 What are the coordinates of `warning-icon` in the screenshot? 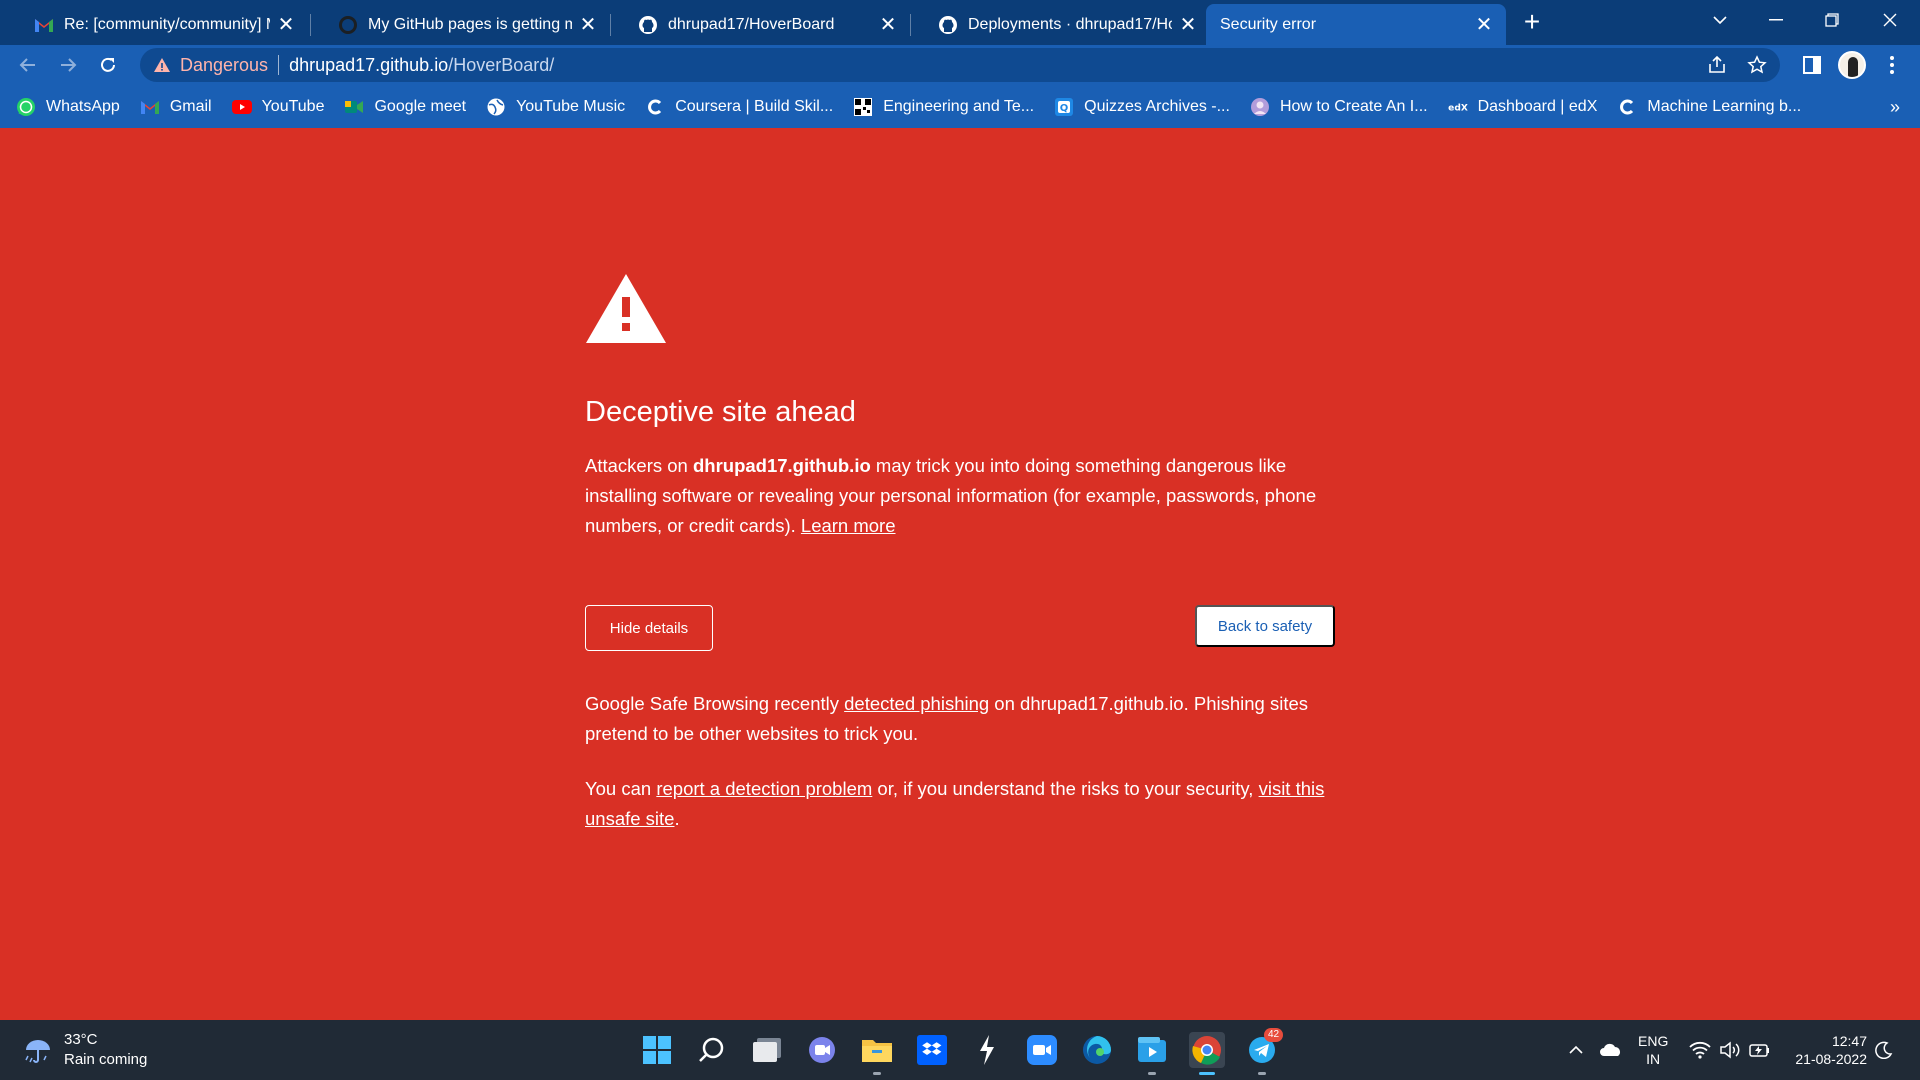 It's located at (162, 65).